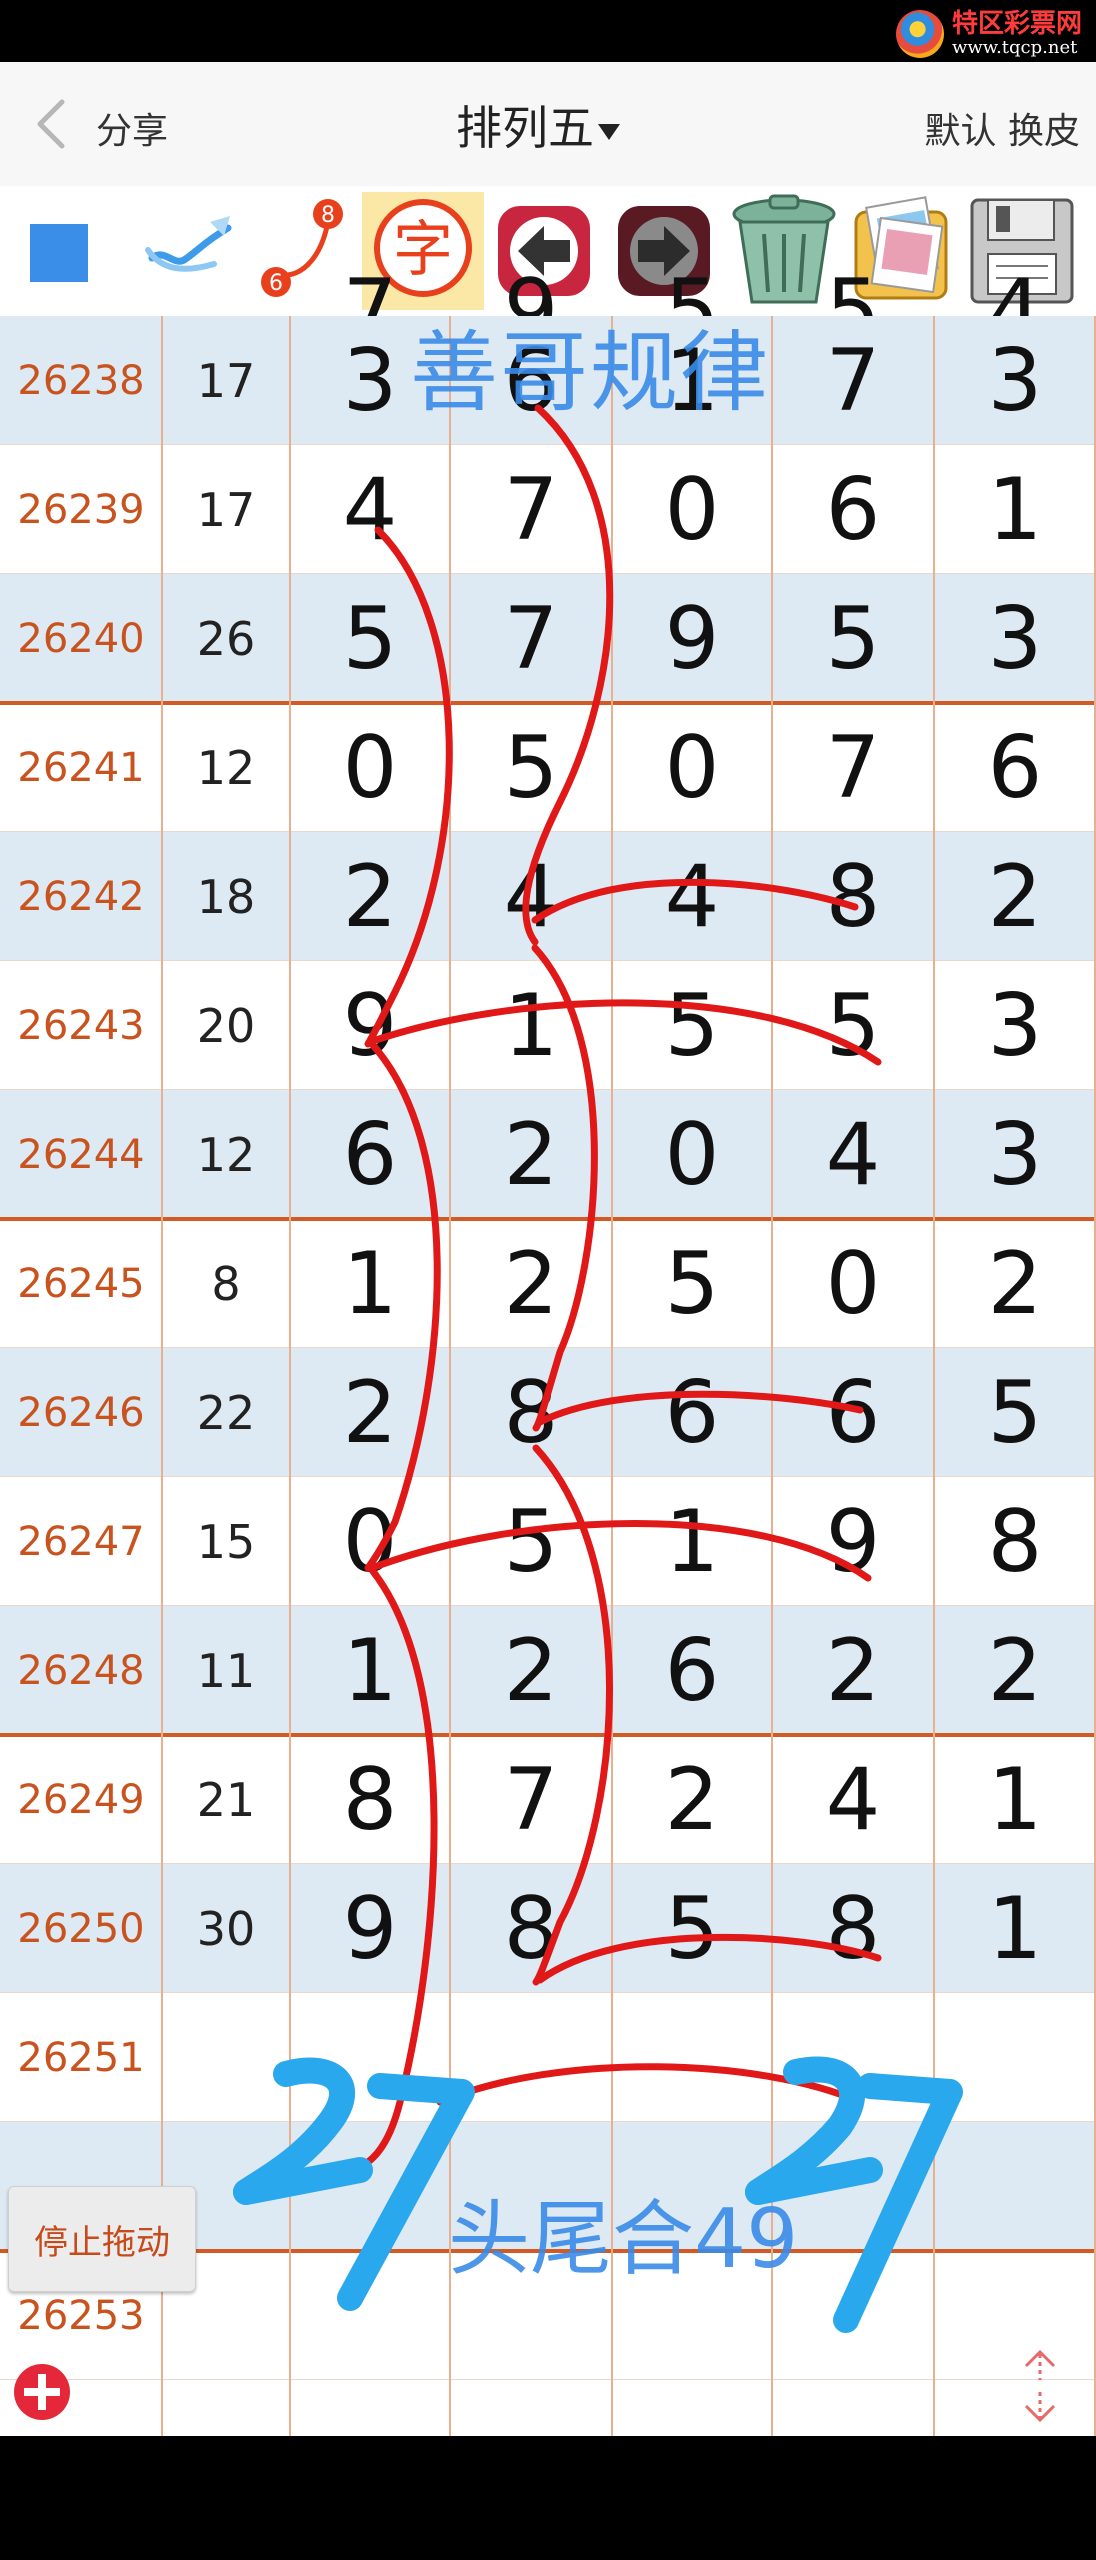 The image size is (1096, 2560). I want to click on issue-number: 26244, so click(81, 1154).